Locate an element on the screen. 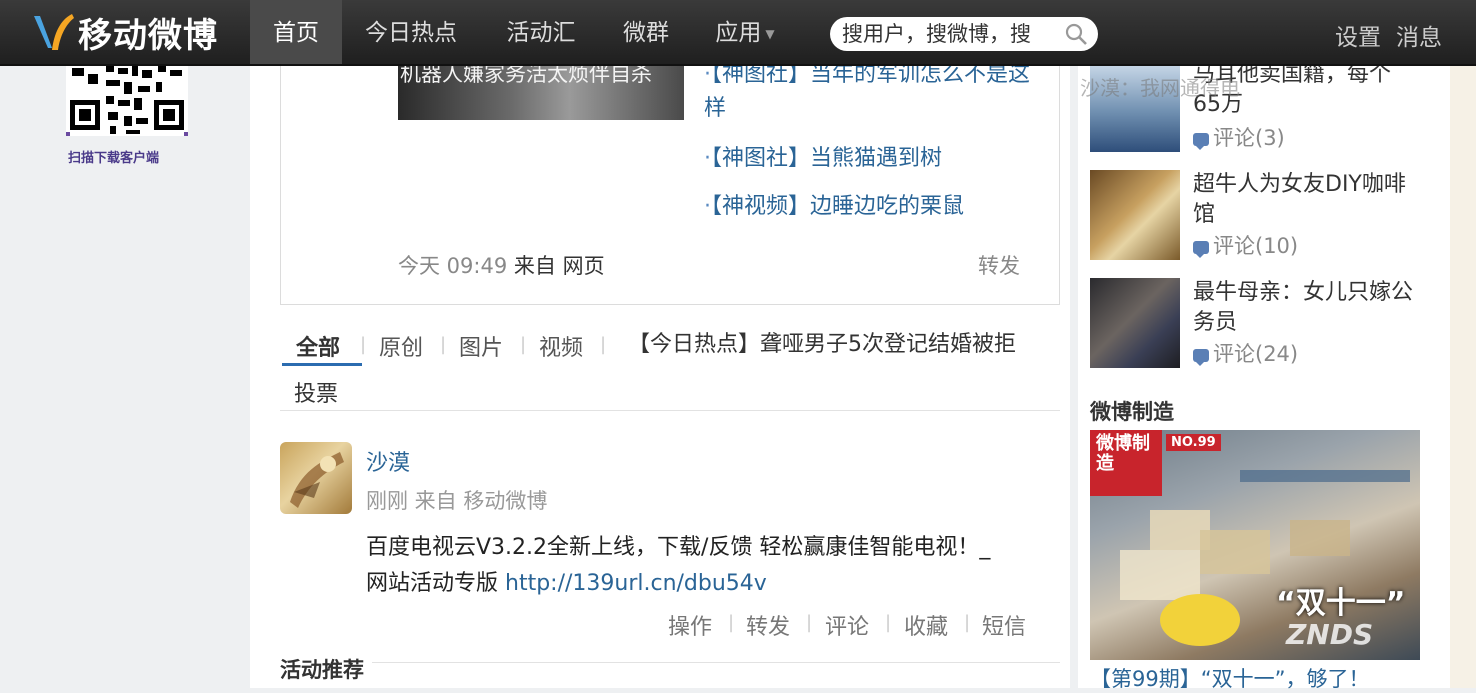  featured-meta: 今天 09:49 来自 网页 is located at coordinates (501, 265).